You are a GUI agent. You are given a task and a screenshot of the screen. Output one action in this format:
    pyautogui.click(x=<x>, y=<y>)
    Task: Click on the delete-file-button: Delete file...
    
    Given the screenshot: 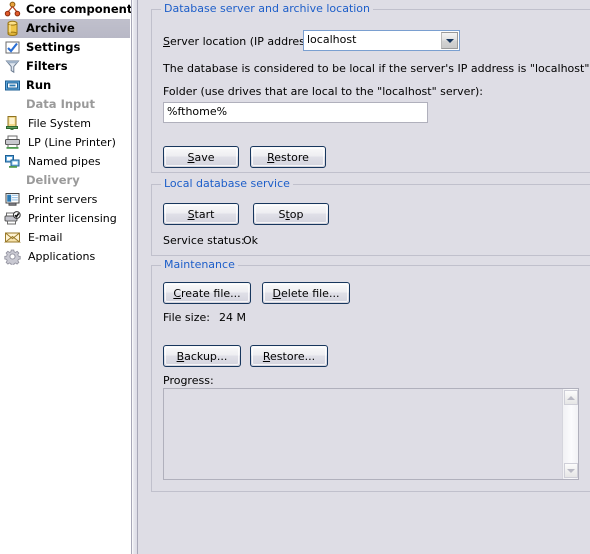 What is the action you would take?
    pyautogui.click(x=306, y=293)
    